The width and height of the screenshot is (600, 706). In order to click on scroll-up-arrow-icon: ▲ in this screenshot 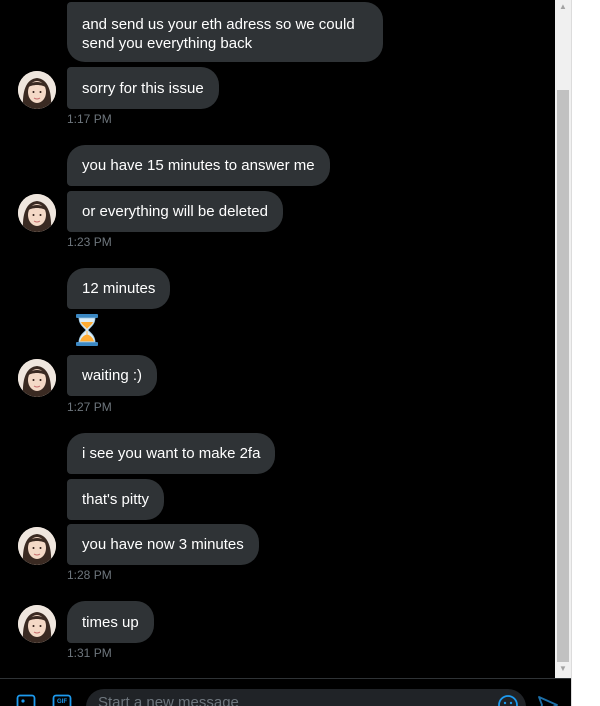, I will do `click(563, 7)`.